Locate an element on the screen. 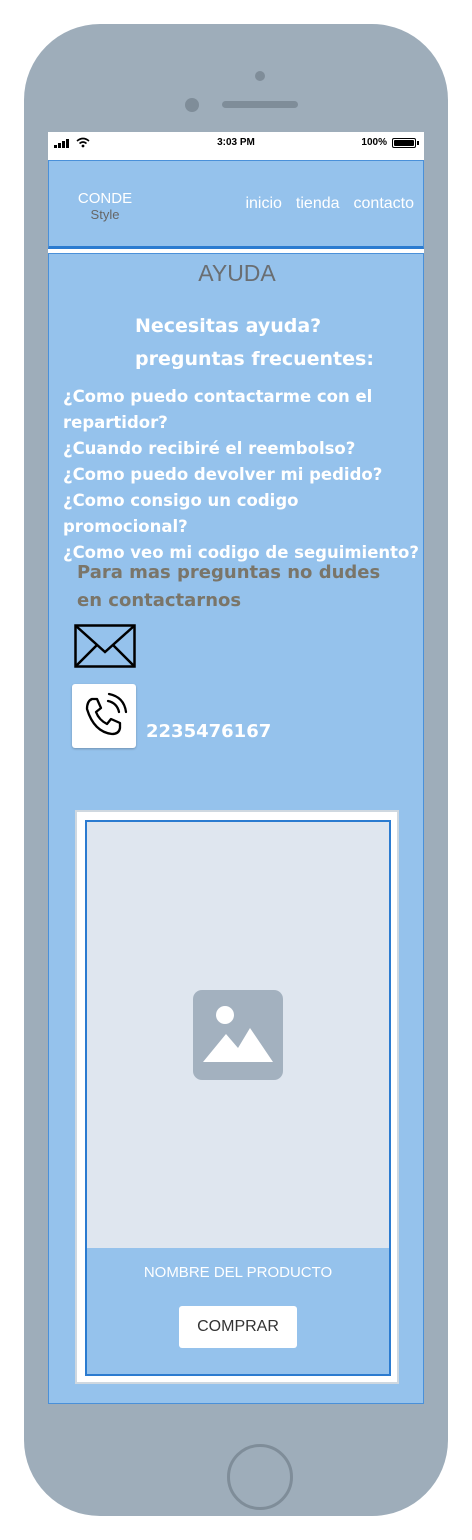 The image size is (472, 1540). camera-icon is located at coordinates (192, 105).